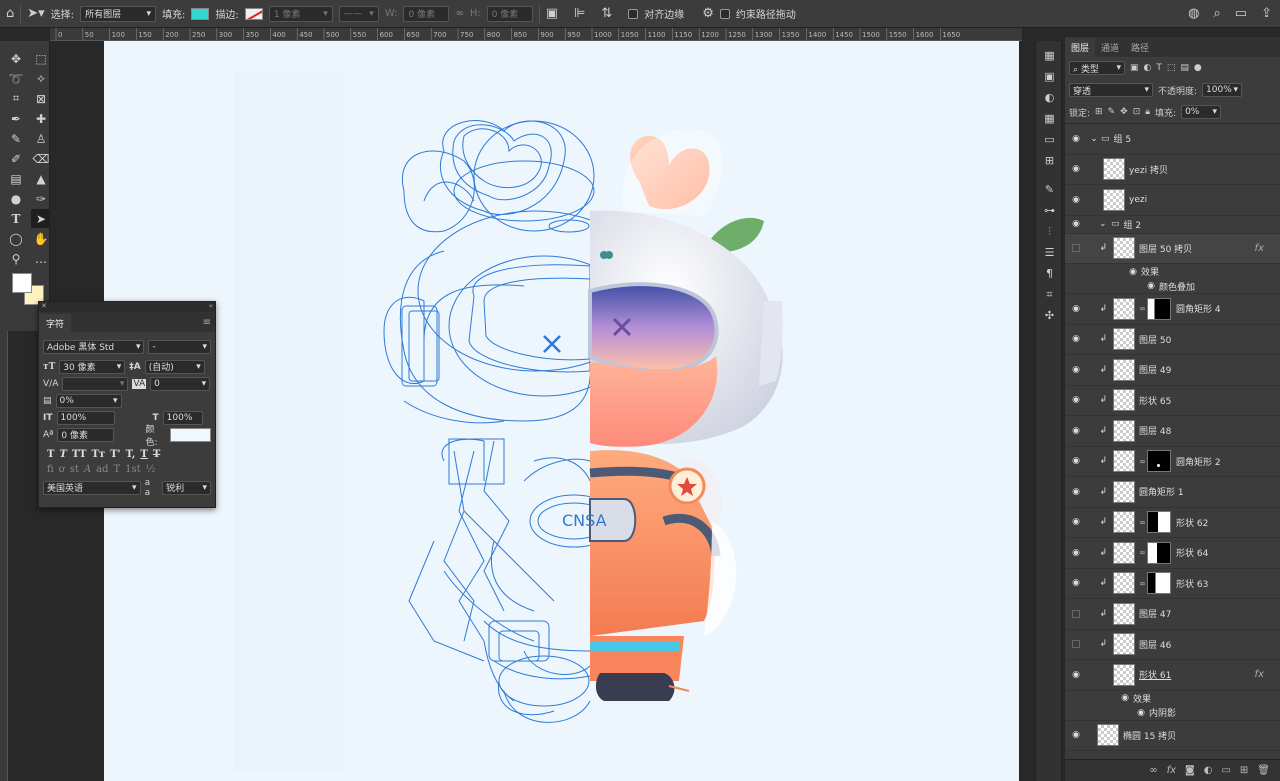 This screenshot has width=1280, height=781. I want to click on path-alignment-icon: ⊫, so click(579, 13).